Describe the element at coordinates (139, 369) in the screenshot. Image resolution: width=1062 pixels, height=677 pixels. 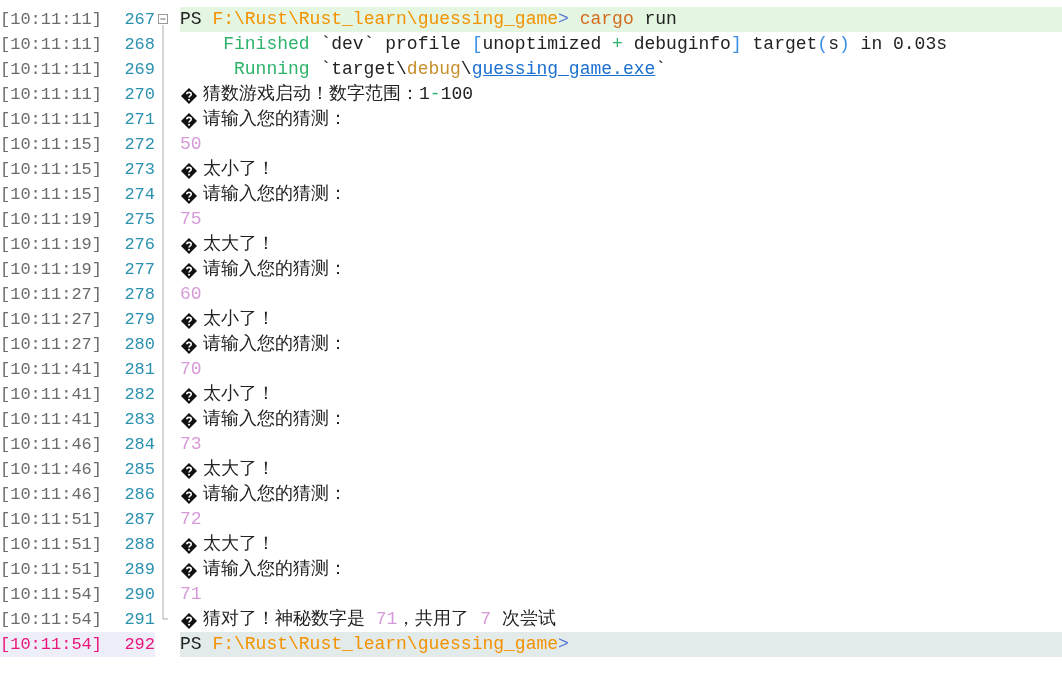
I see `line-number: 281` at that location.